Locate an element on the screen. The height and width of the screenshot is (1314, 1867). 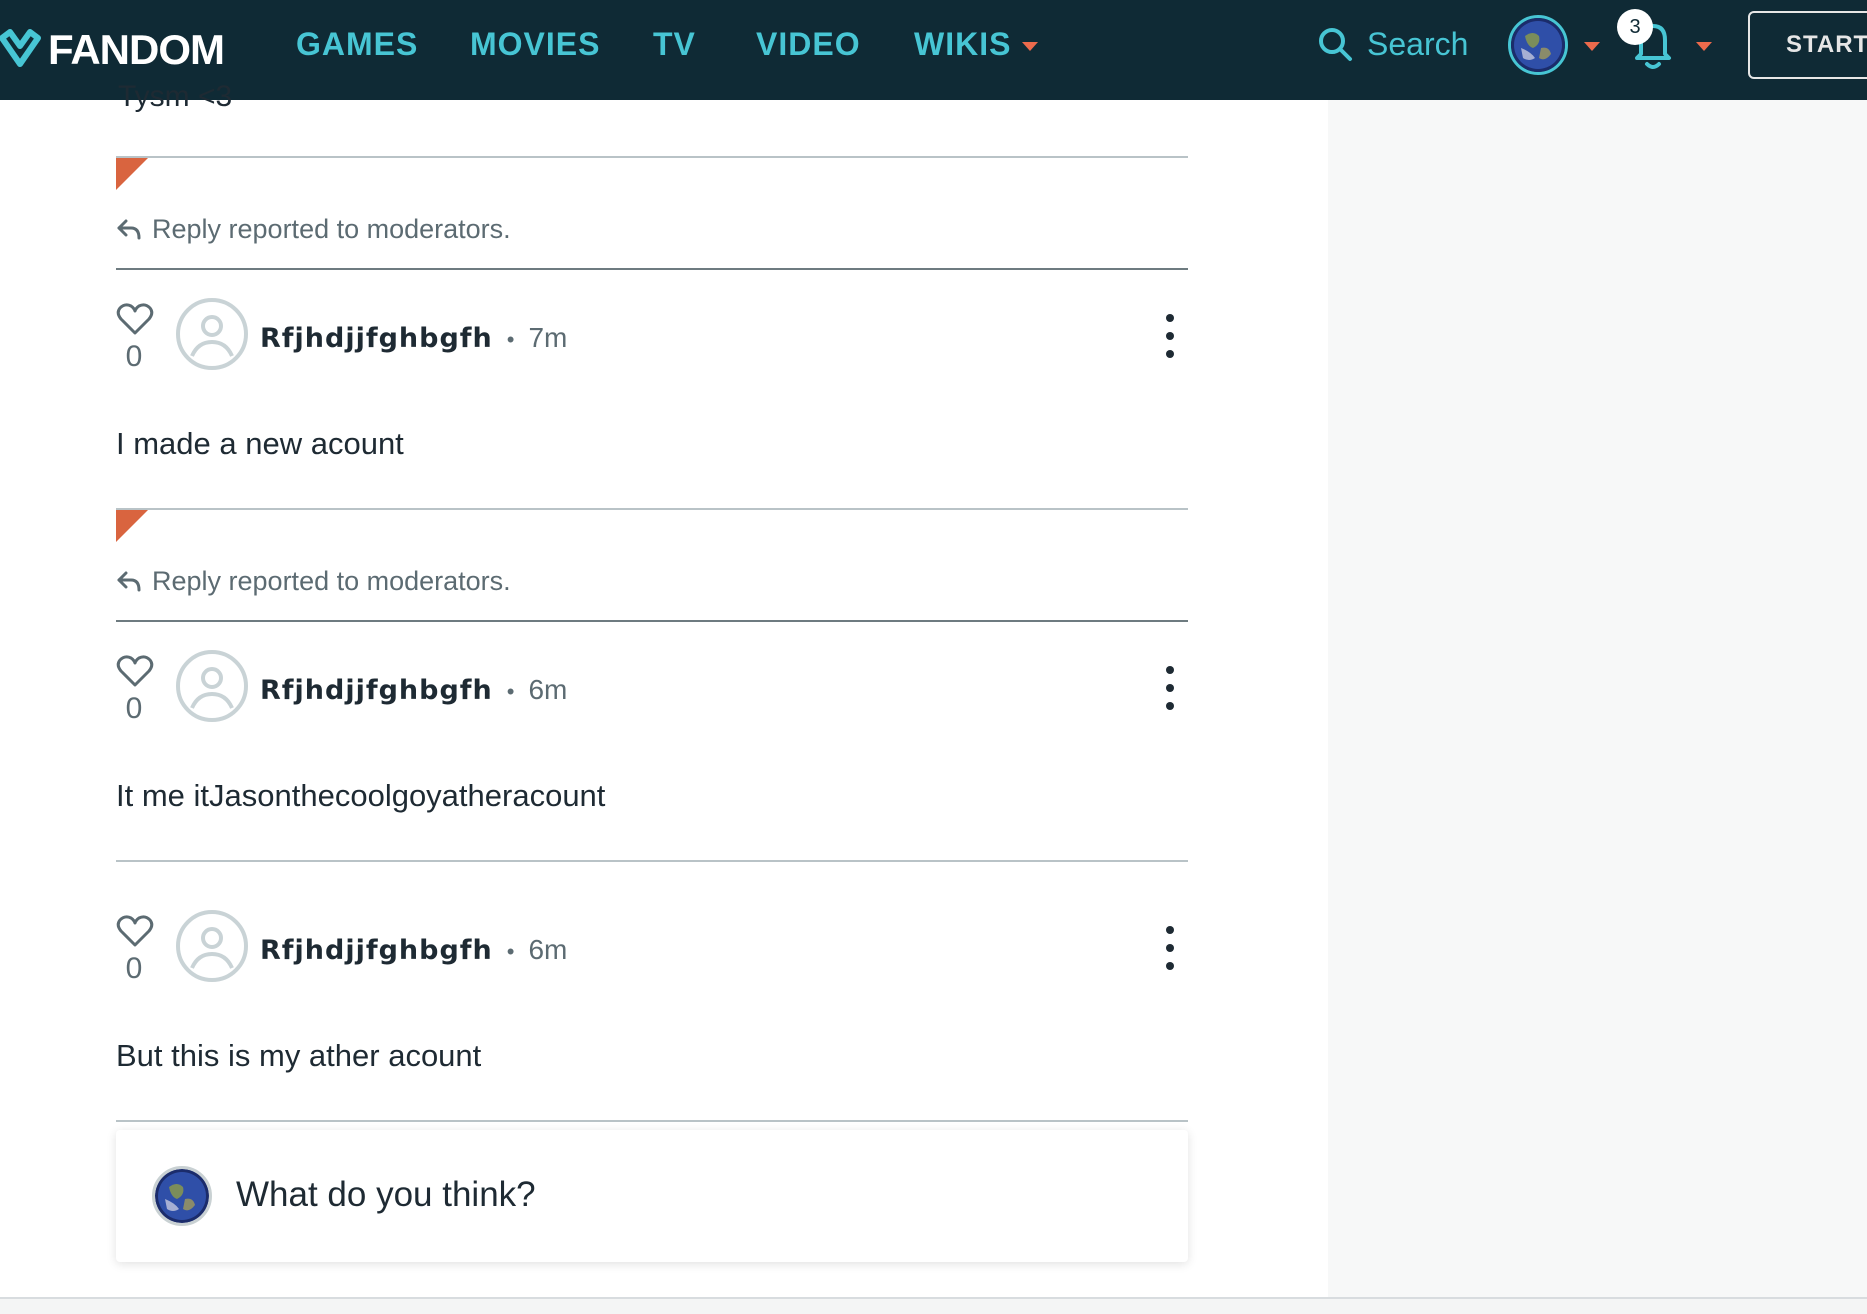
user-avatar-menu is located at coordinates (1538, 45).